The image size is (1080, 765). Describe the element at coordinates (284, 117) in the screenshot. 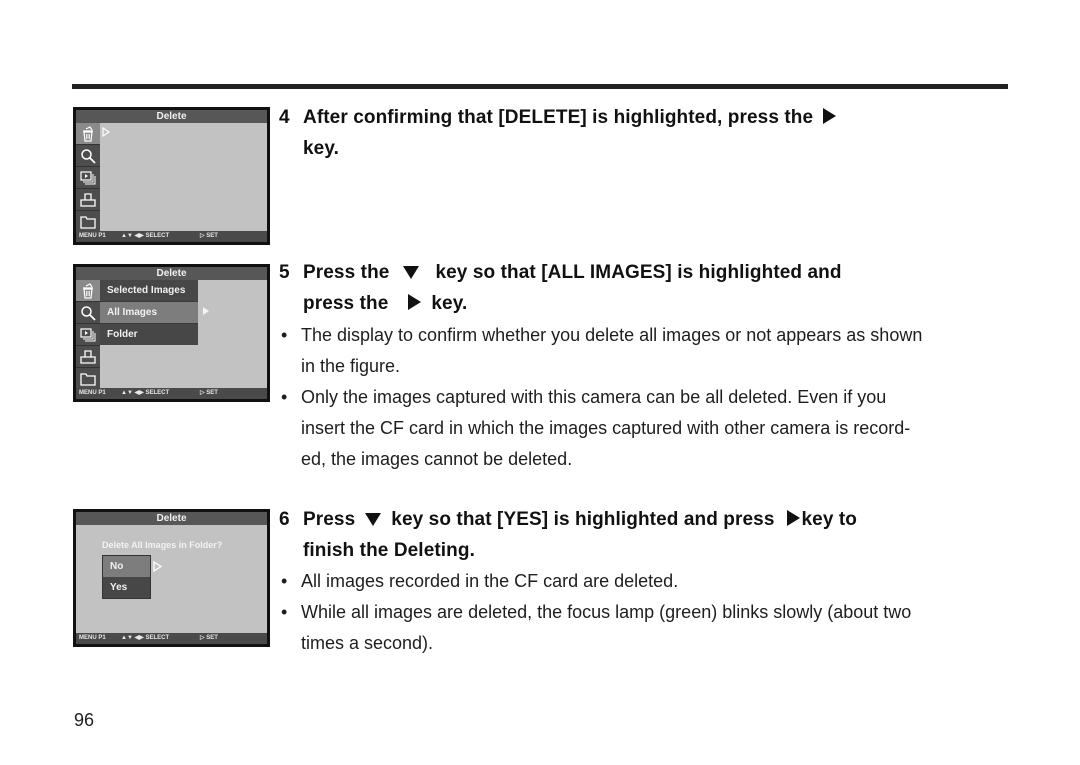

I see `step-number: 4` at that location.